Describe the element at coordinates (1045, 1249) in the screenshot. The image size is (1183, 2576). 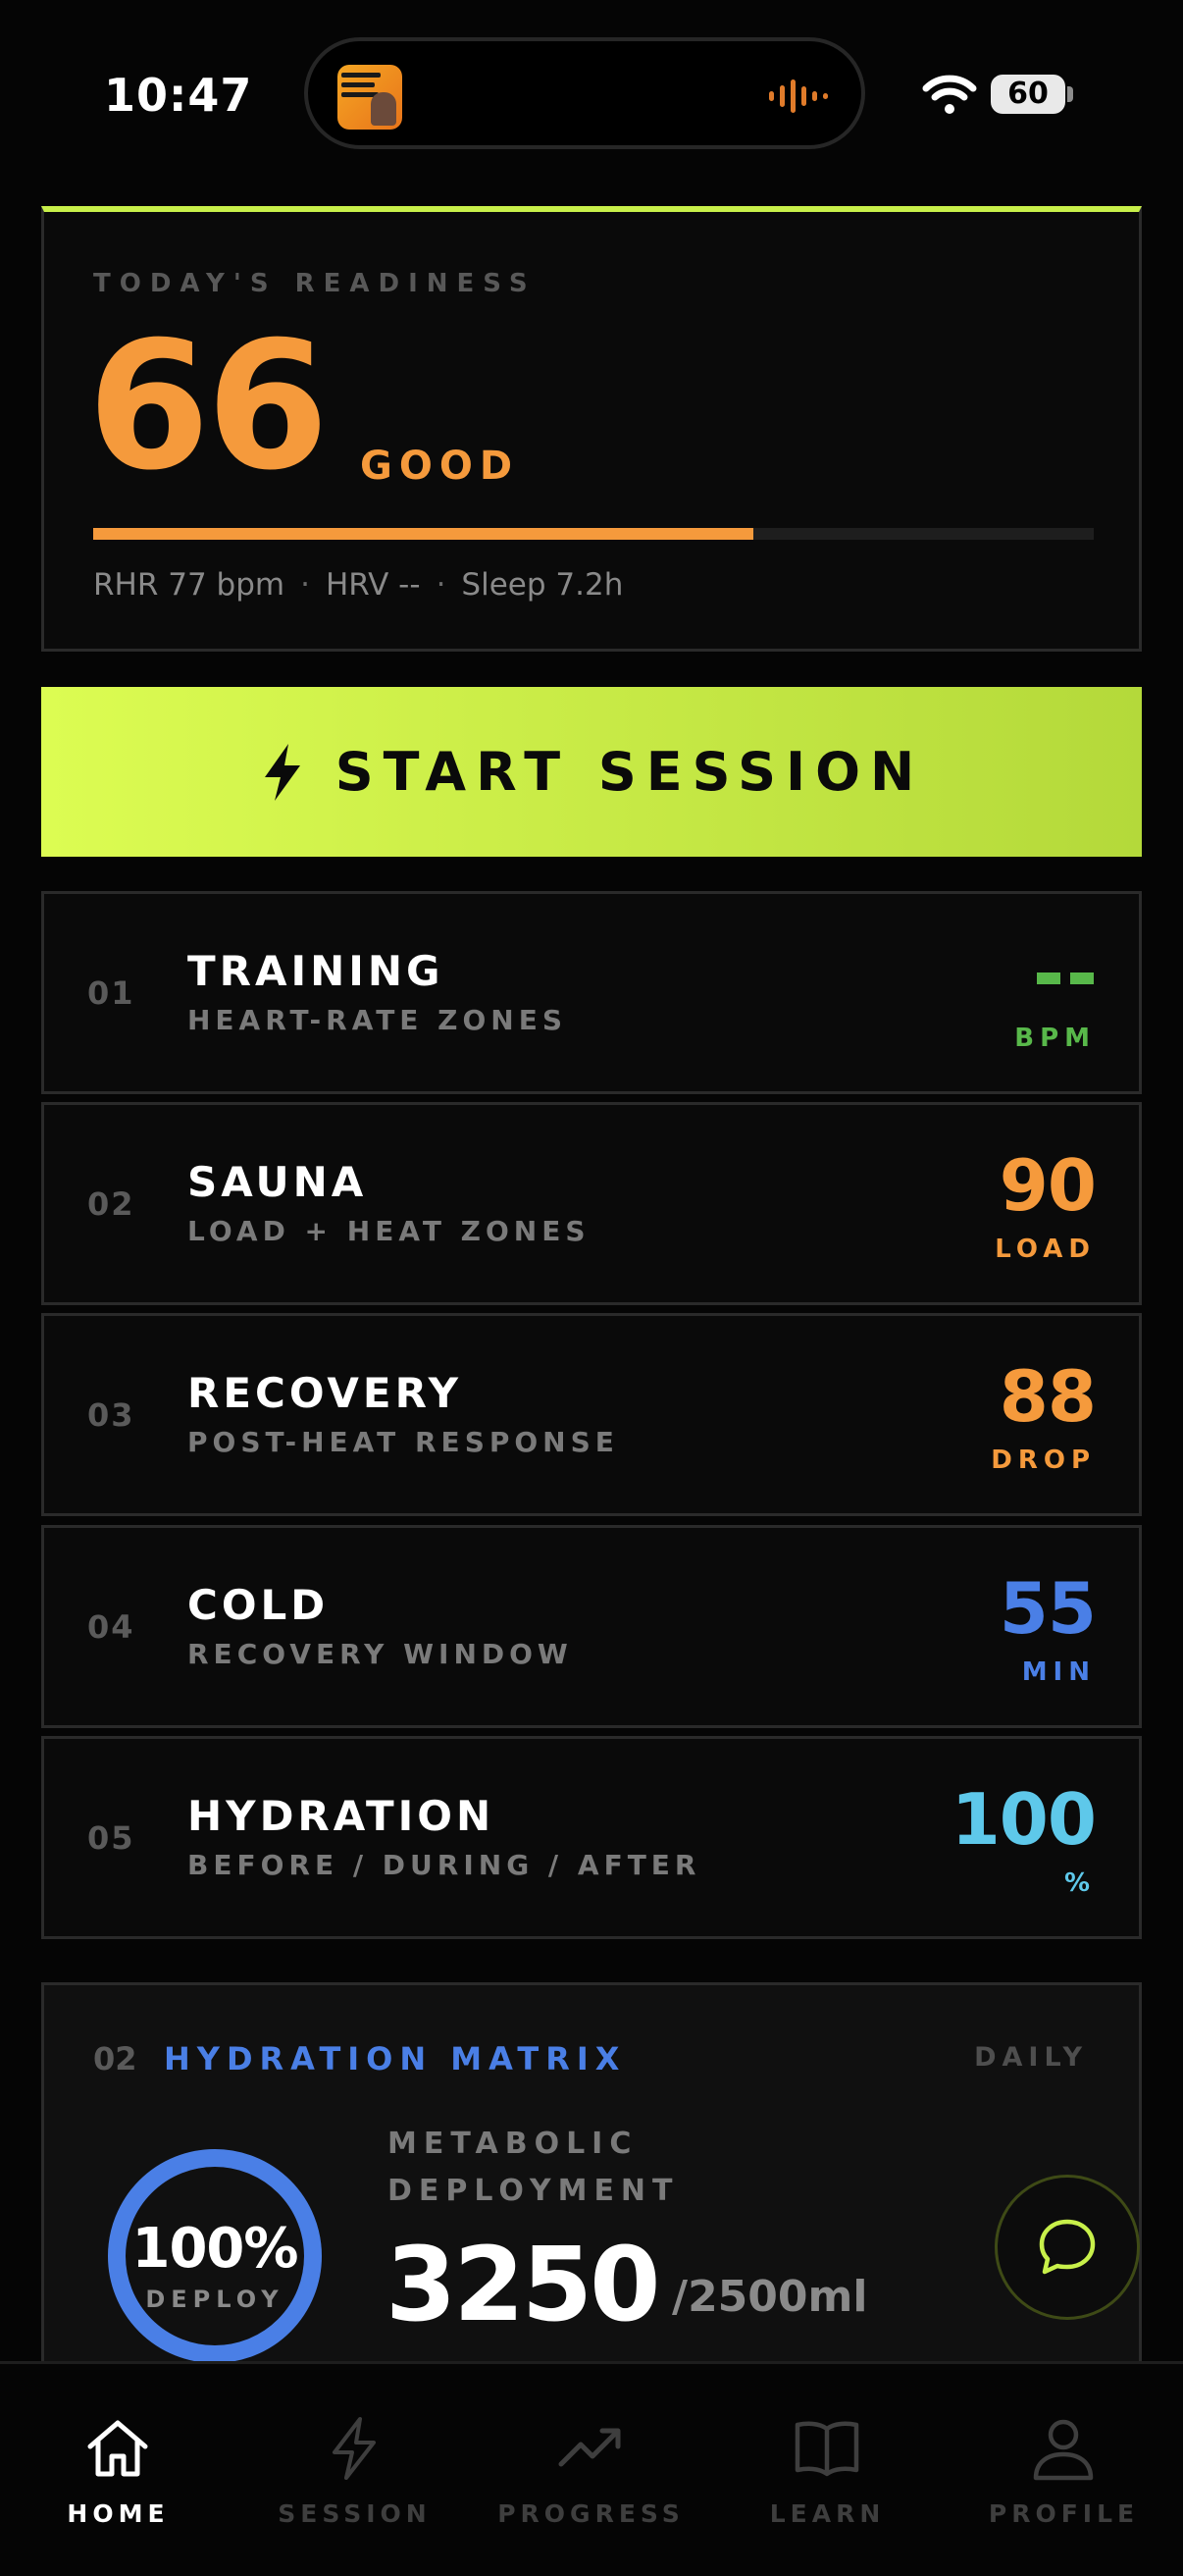
I see `module-unit: LOAD` at that location.